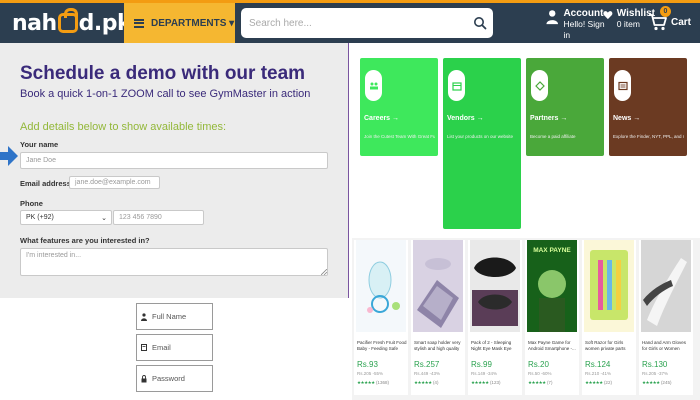  What do you see at coordinates (31, 203) in the screenshot?
I see `phone-label: Phone` at bounding box center [31, 203].